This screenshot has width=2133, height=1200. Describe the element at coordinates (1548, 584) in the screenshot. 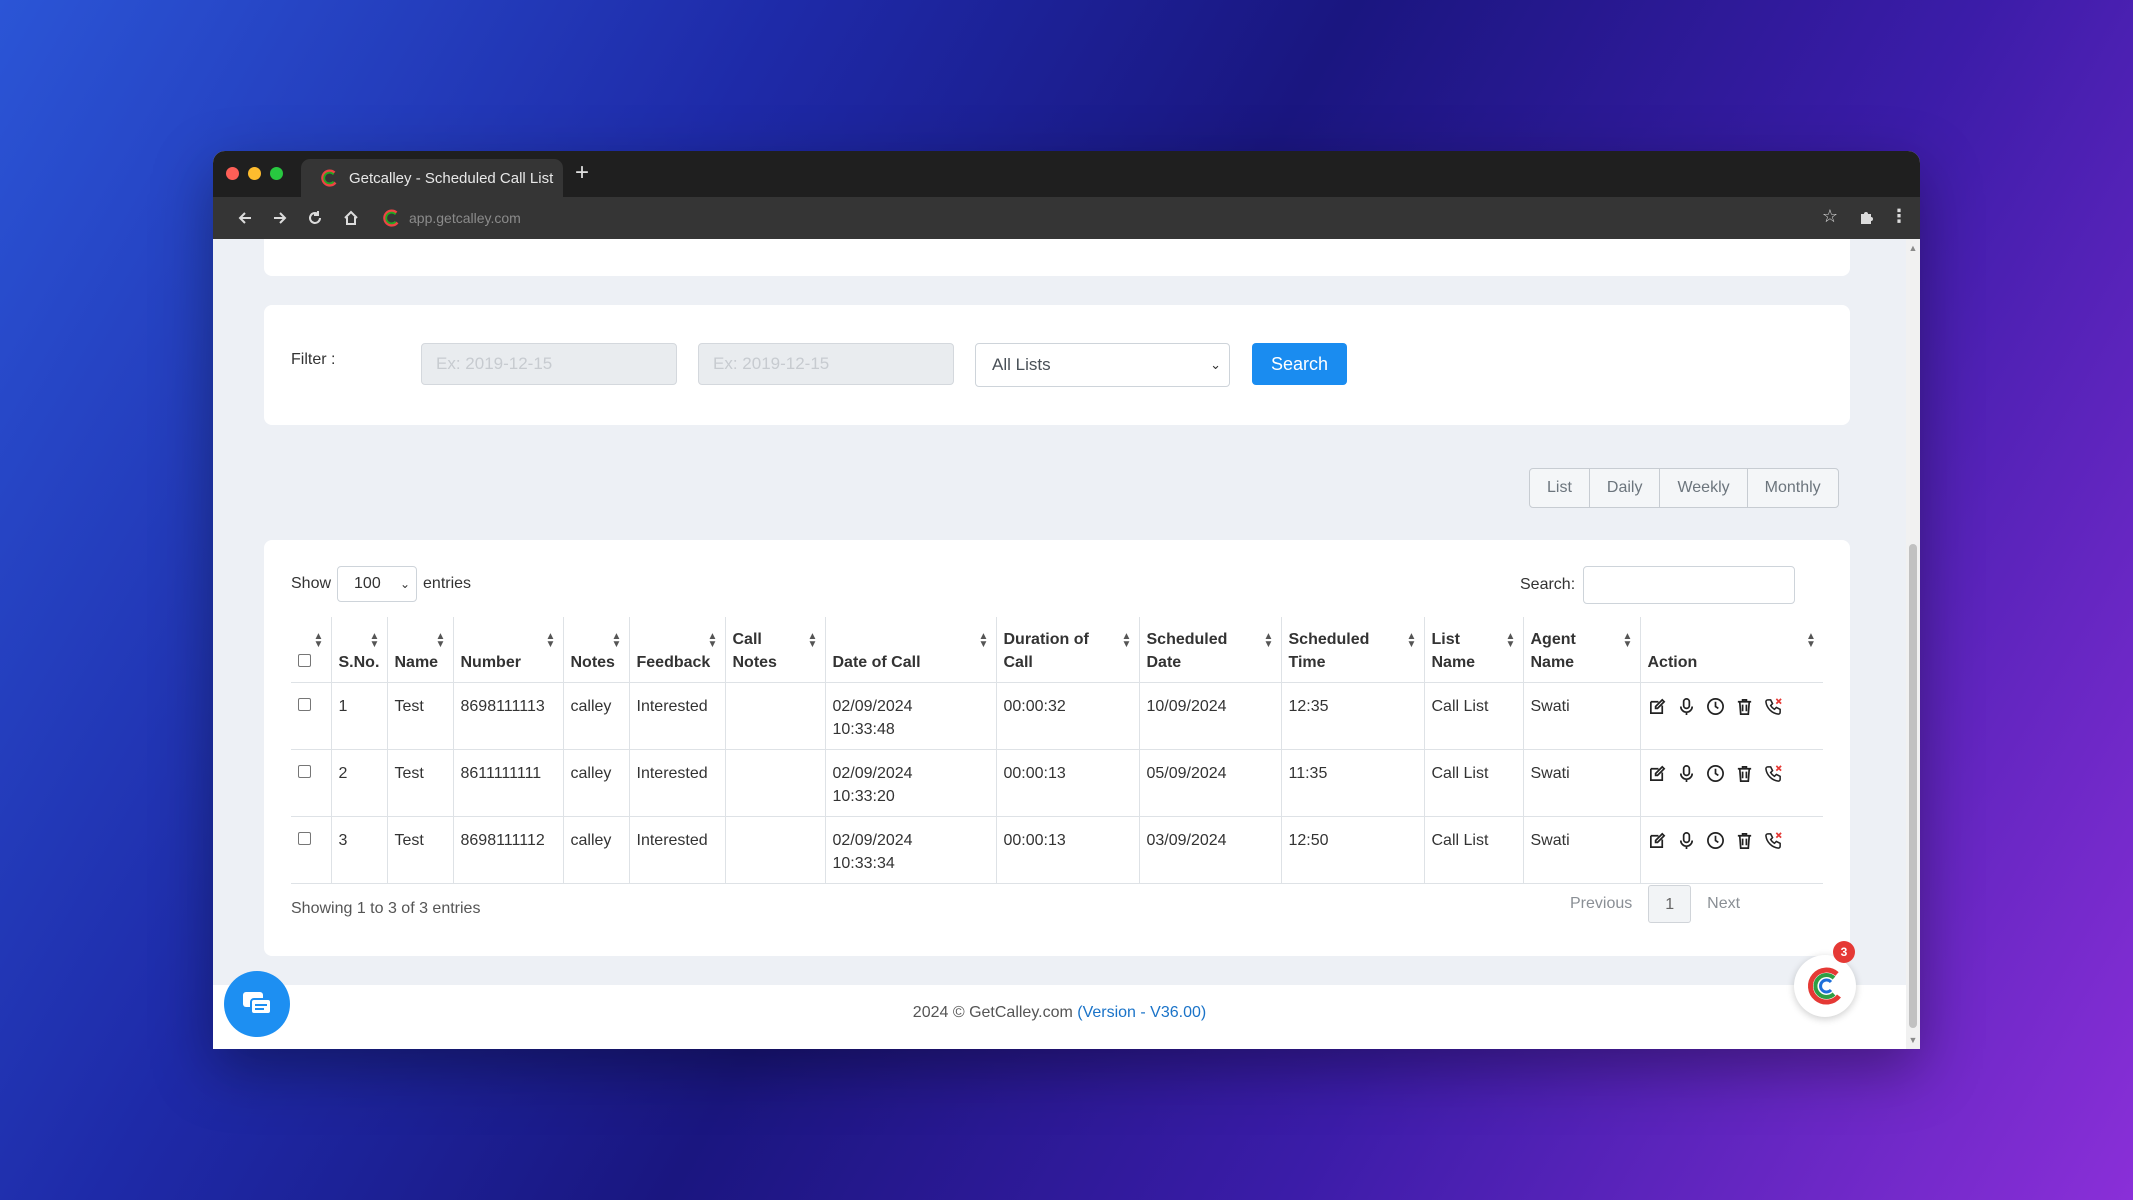

I see `table-search-label: Search:` at that location.